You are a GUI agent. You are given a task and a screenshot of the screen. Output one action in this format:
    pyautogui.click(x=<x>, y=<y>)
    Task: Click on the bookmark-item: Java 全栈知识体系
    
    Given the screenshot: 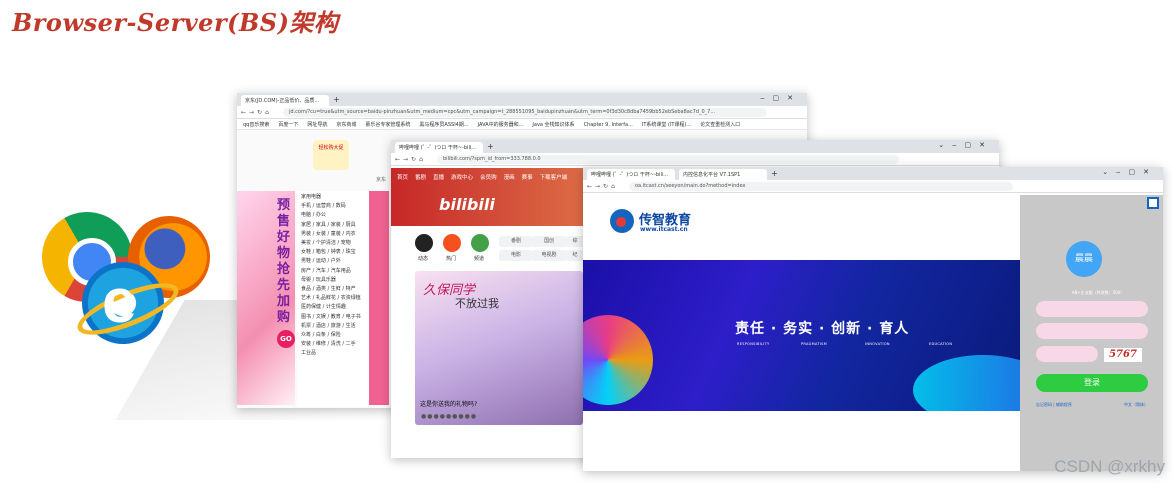 What is the action you would take?
    pyautogui.click(x=553, y=125)
    